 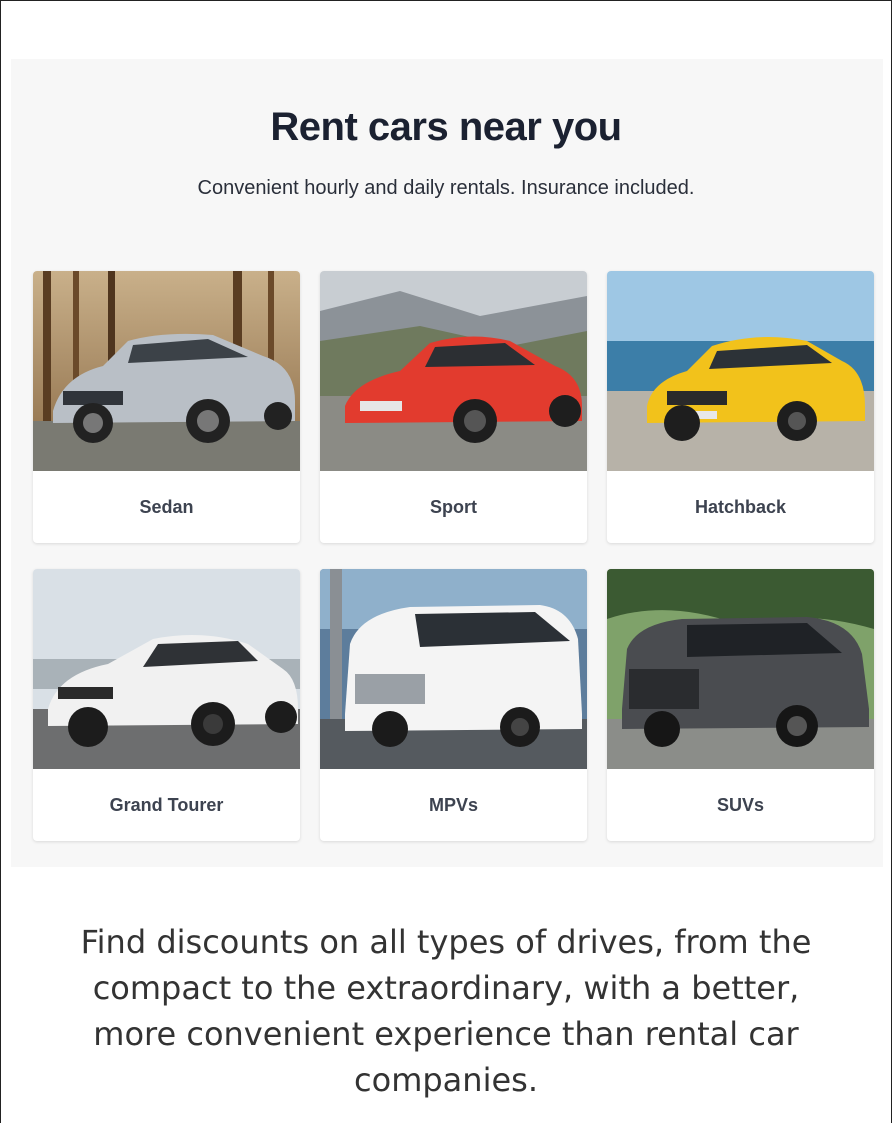 I want to click on category-card-suvs: SUVs, so click(x=740, y=705).